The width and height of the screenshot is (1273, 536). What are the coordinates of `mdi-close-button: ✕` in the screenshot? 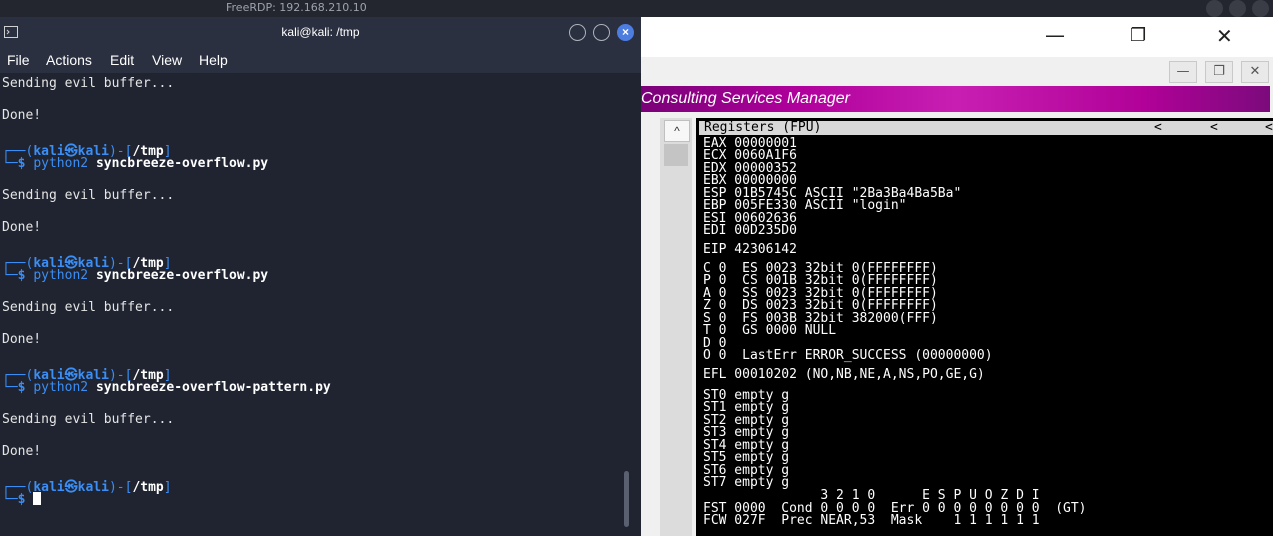 It's located at (1255, 72).